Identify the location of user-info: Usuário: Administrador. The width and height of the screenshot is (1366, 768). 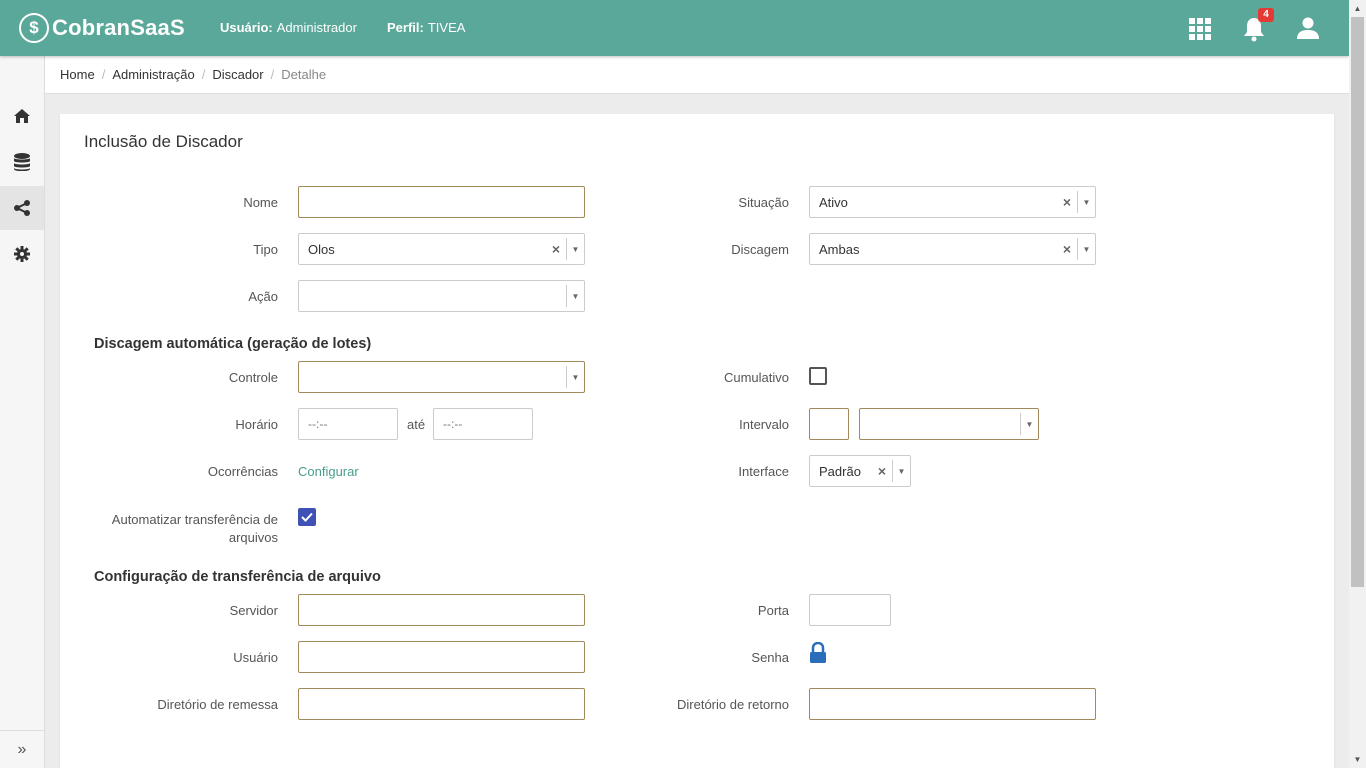
(288, 27).